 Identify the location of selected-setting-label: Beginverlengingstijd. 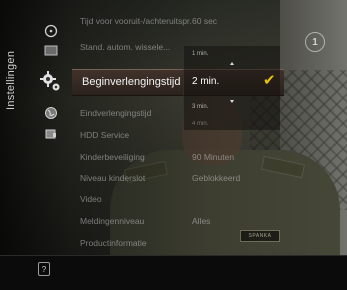
(131, 82).